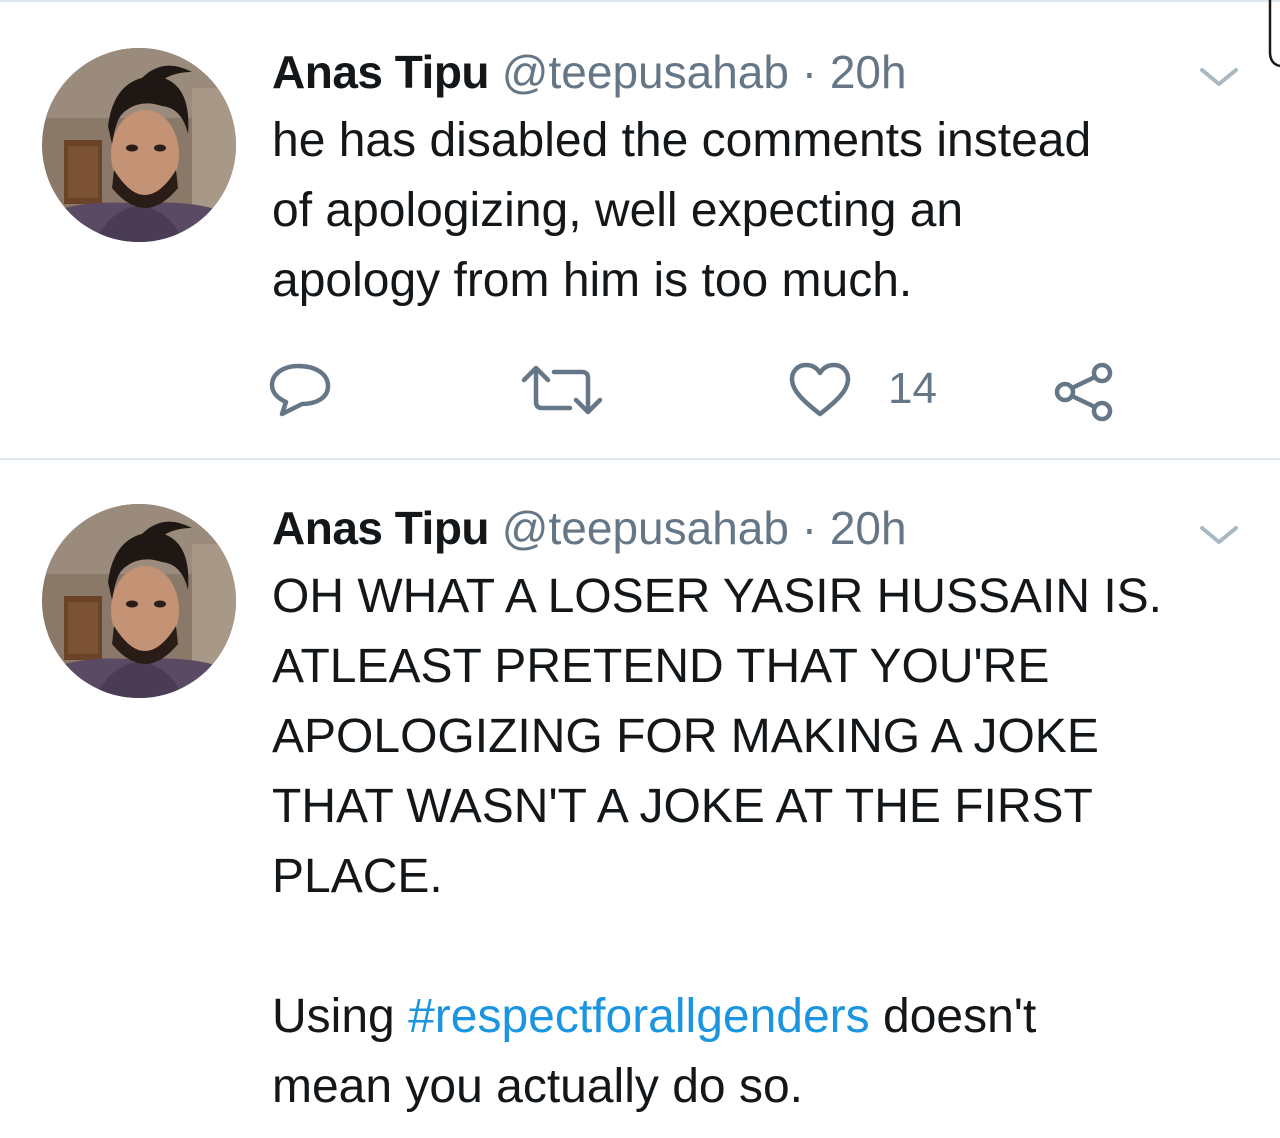  What do you see at coordinates (820, 389) in the screenshot?
I see `heart-icon` at bounding box center [820, 389].